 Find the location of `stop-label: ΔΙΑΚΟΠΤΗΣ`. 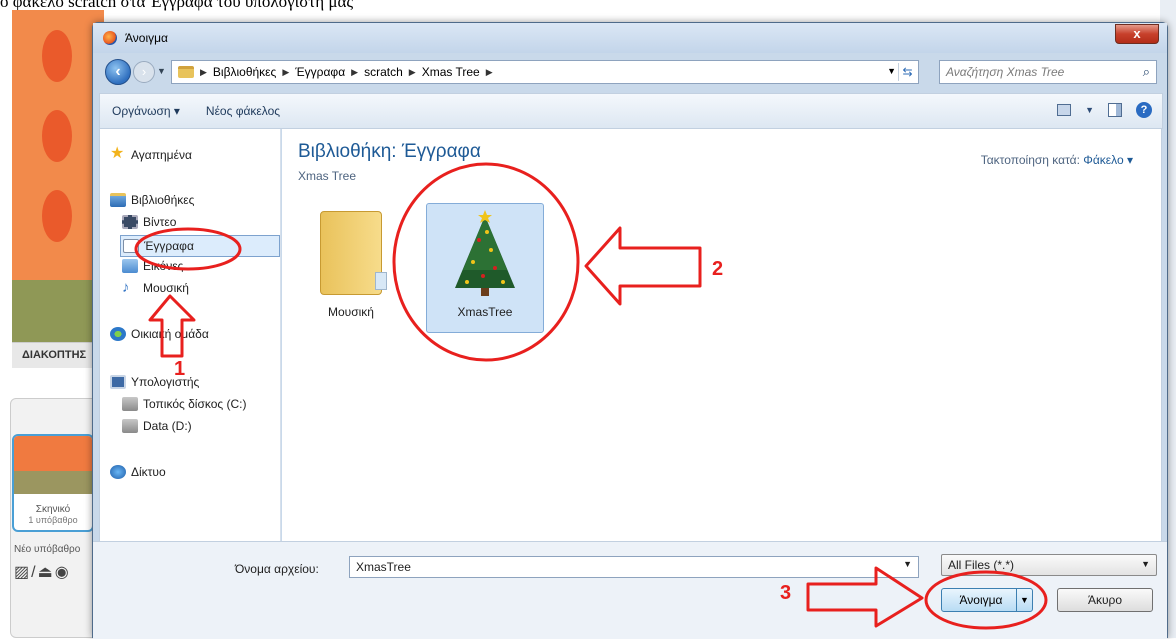

stop-label: ΔΙΑΚΟΠΤΗΣ is located at coordinates (58, 355).